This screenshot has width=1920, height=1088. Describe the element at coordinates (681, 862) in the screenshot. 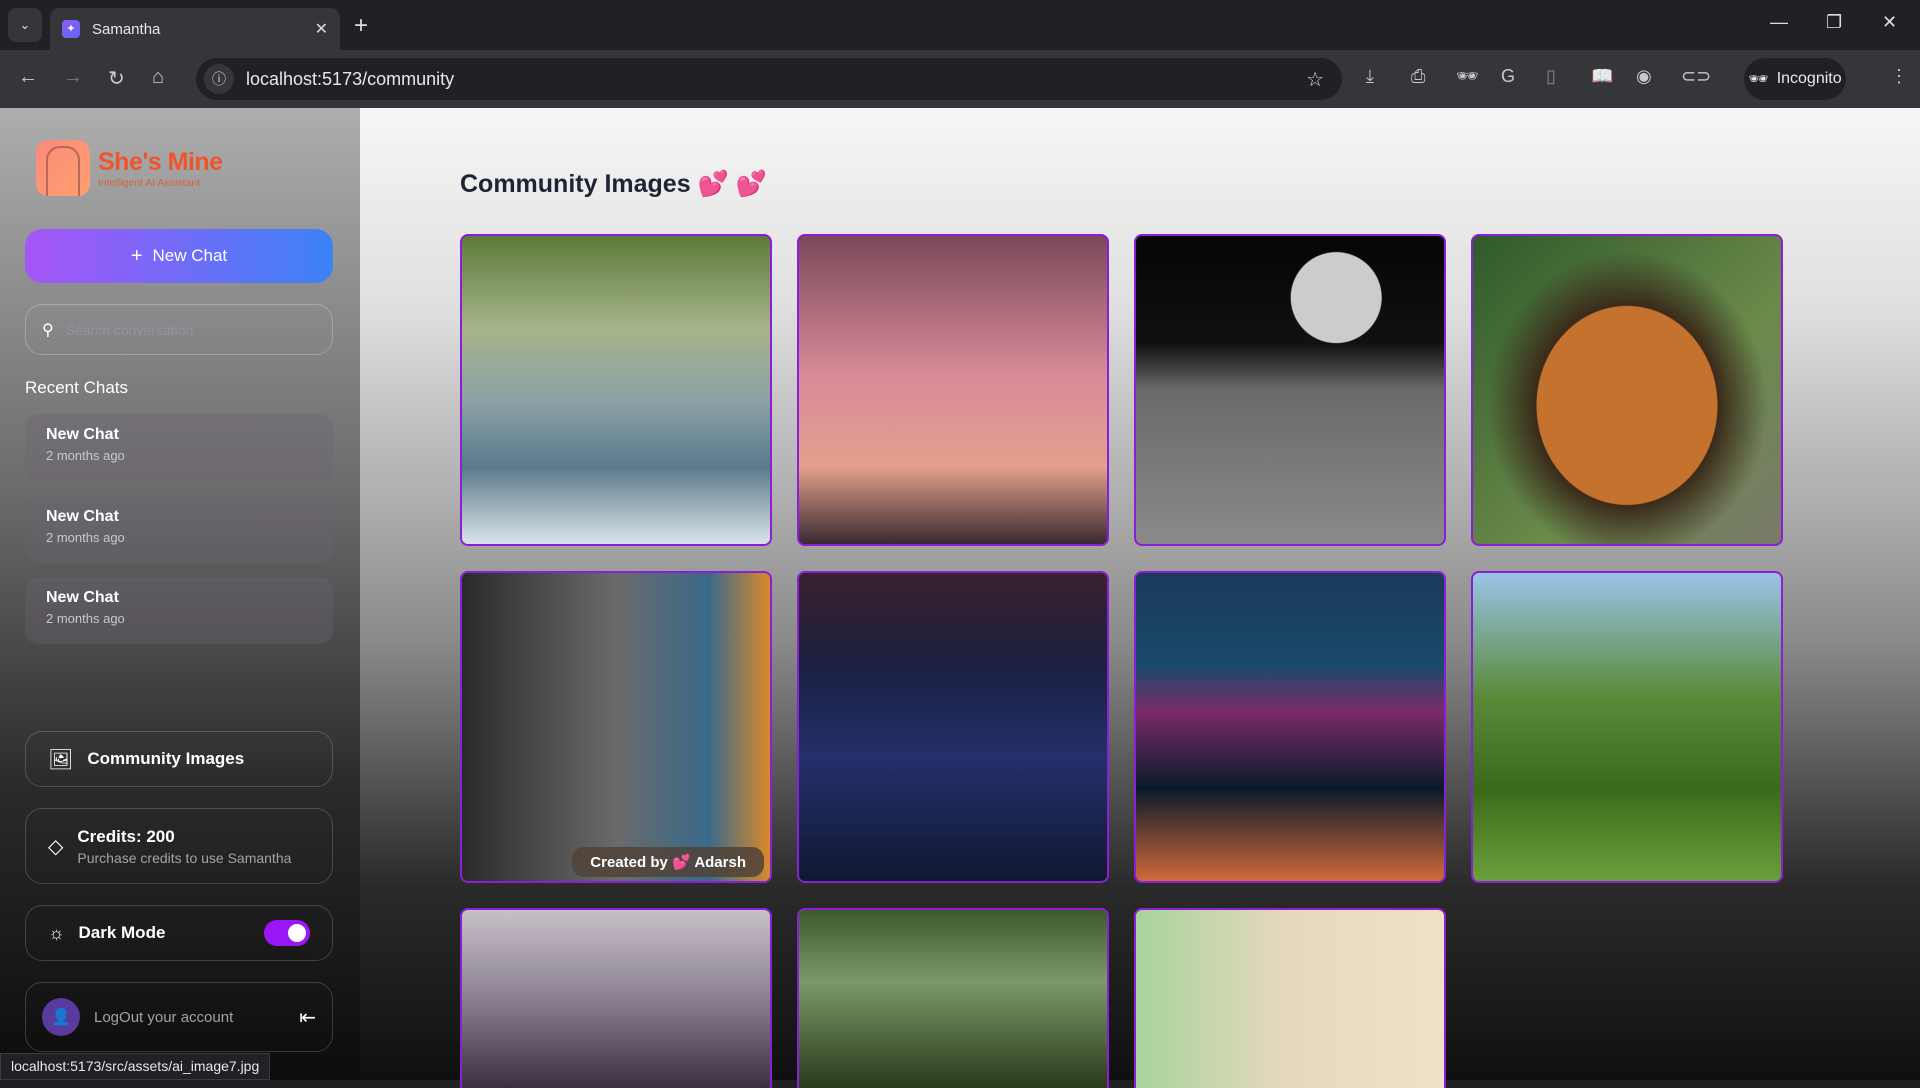

I see `caption-heart-icon: 💕` at that location.